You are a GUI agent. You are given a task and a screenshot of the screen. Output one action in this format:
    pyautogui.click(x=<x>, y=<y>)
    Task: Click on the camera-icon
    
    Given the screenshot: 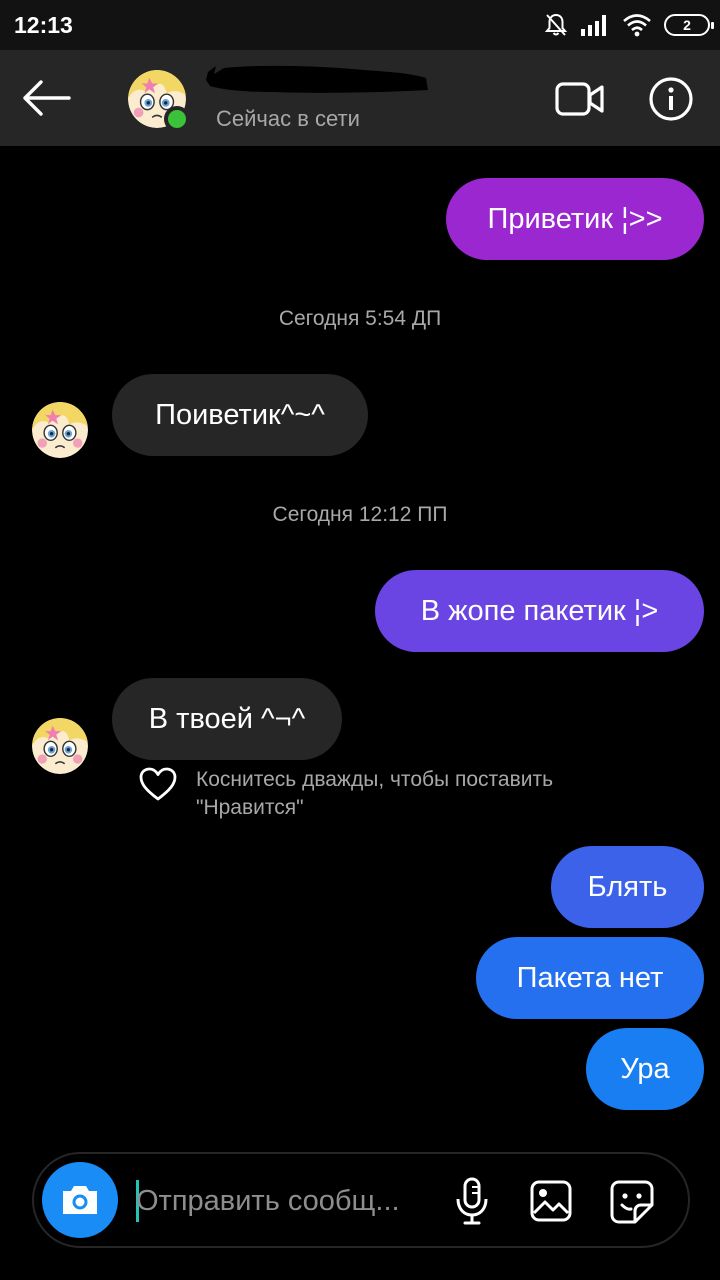 What is the action you would take?
    pyautogui.click(x=80, y=1200)
    